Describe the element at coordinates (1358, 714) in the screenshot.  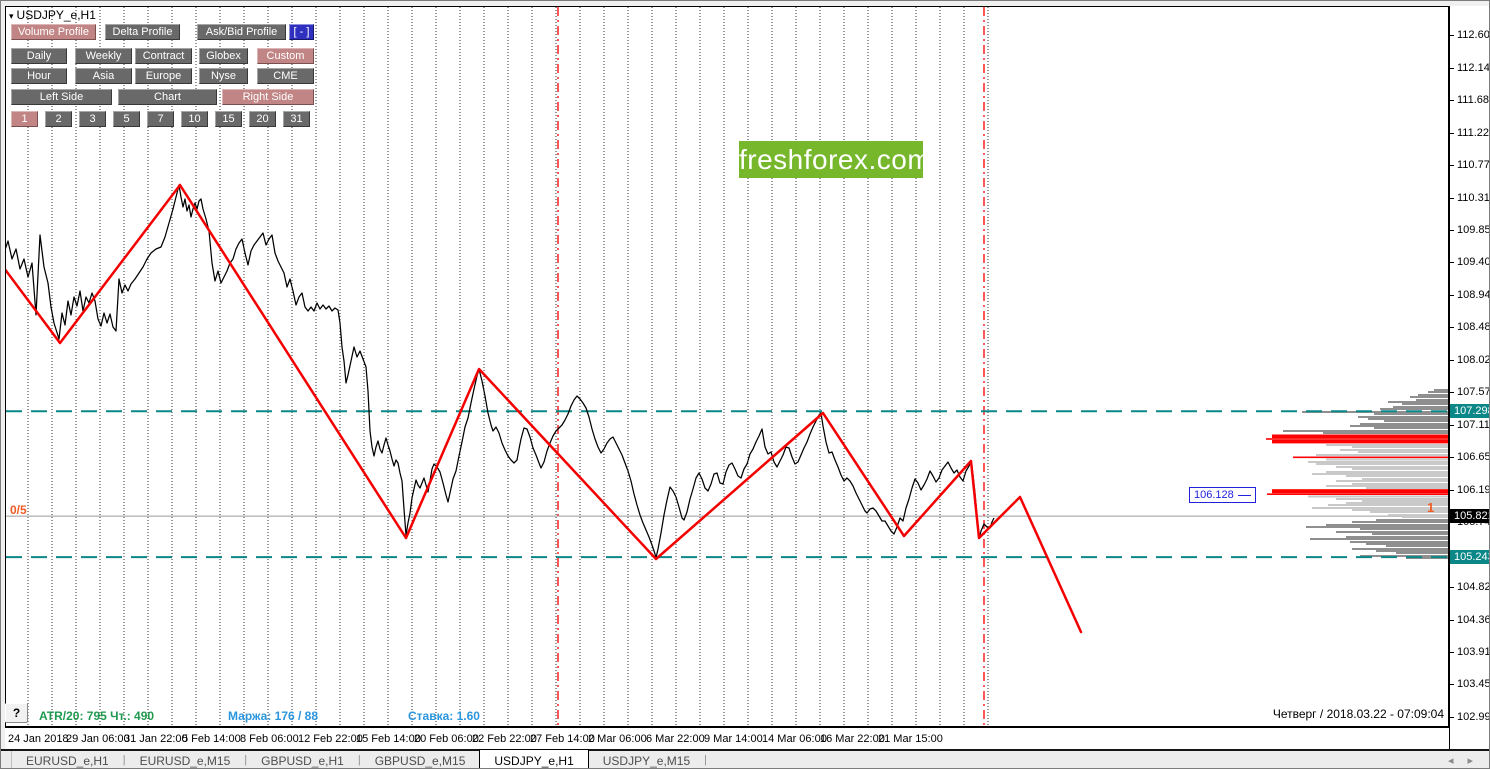
I see `status-datetime-text: Четверг / 2018.03.22 - 07:09:04` at that location.